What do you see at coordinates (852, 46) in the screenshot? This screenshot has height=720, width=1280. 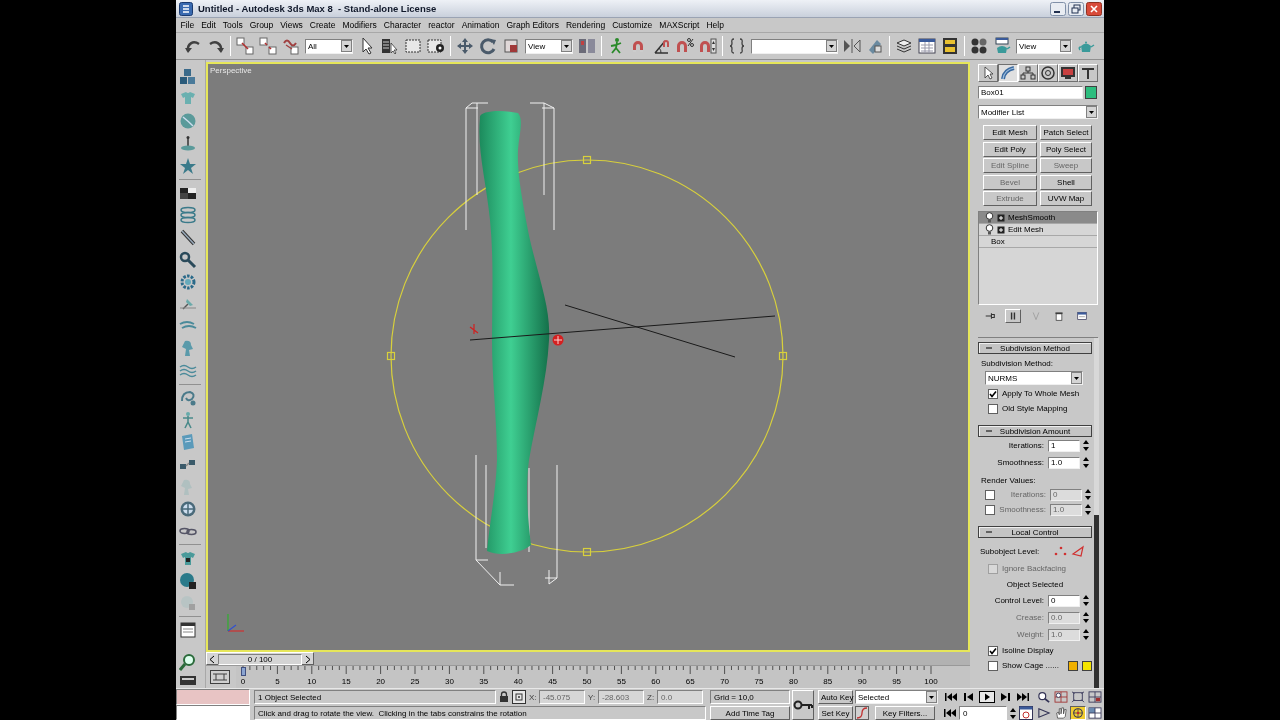 I see `mirror-icon` at bounding box center [852, 46].